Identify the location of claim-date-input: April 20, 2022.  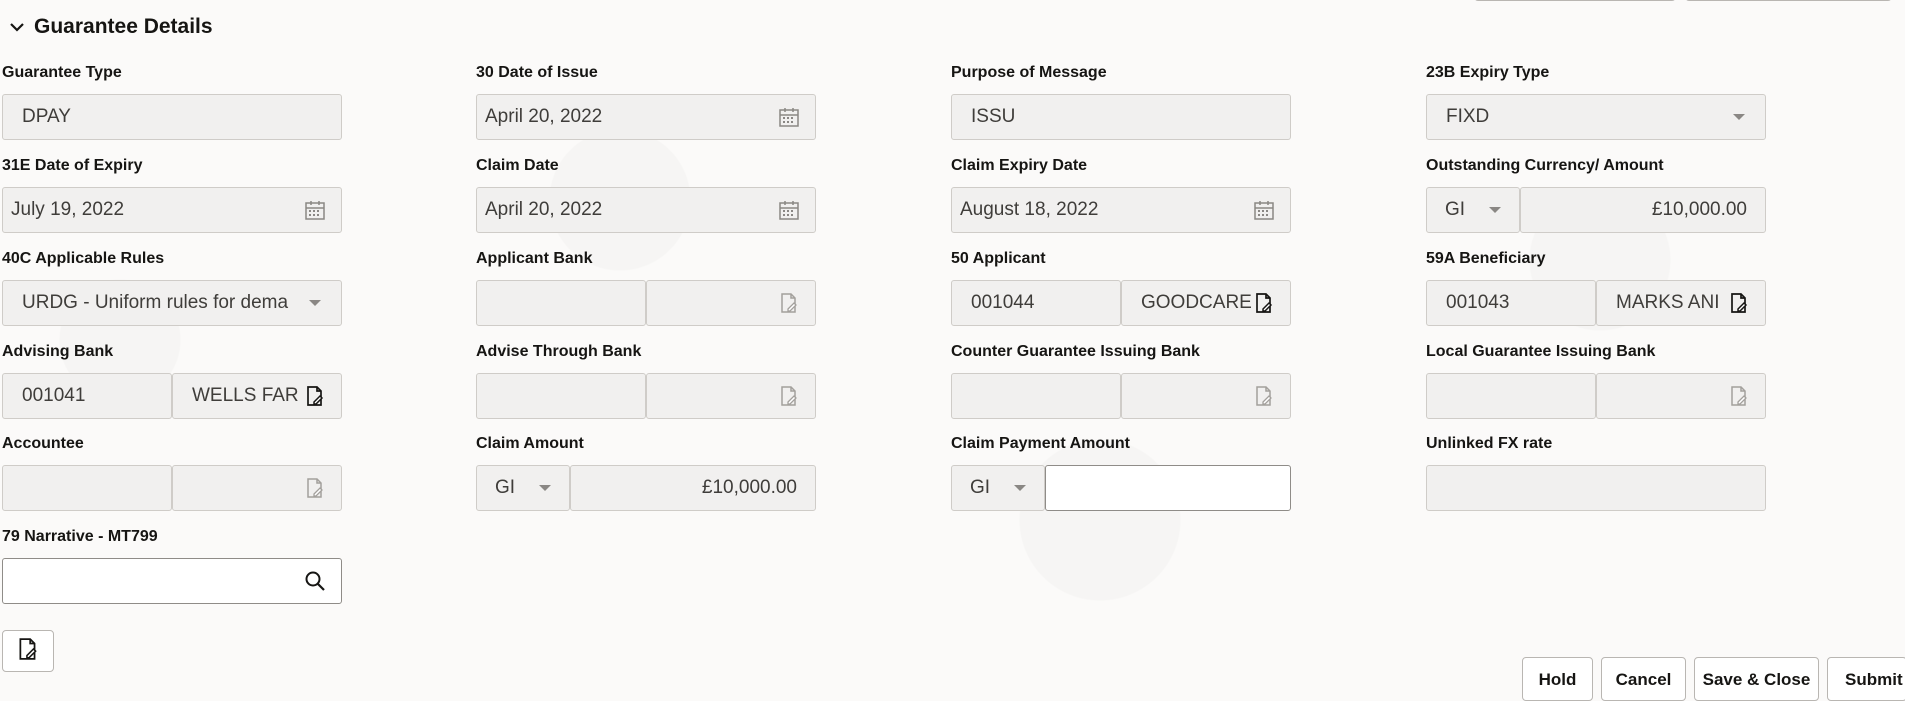
(646, 210).